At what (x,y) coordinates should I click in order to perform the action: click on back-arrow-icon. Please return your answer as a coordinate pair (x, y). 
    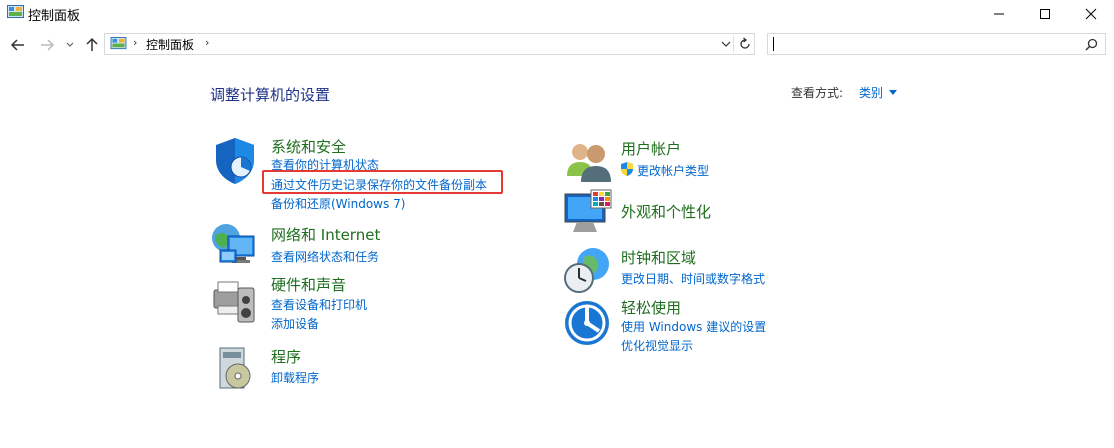
    Looking at the image, I should click on (18, 45).